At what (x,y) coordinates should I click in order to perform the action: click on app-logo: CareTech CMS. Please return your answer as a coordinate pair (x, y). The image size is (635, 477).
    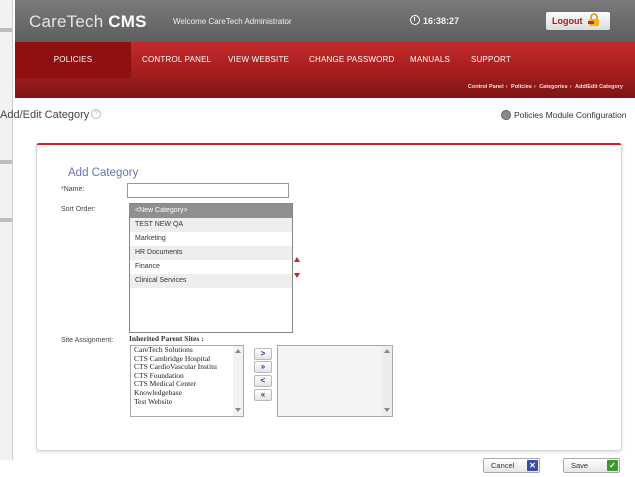
    Looking at the image, I should click on (88, 21).